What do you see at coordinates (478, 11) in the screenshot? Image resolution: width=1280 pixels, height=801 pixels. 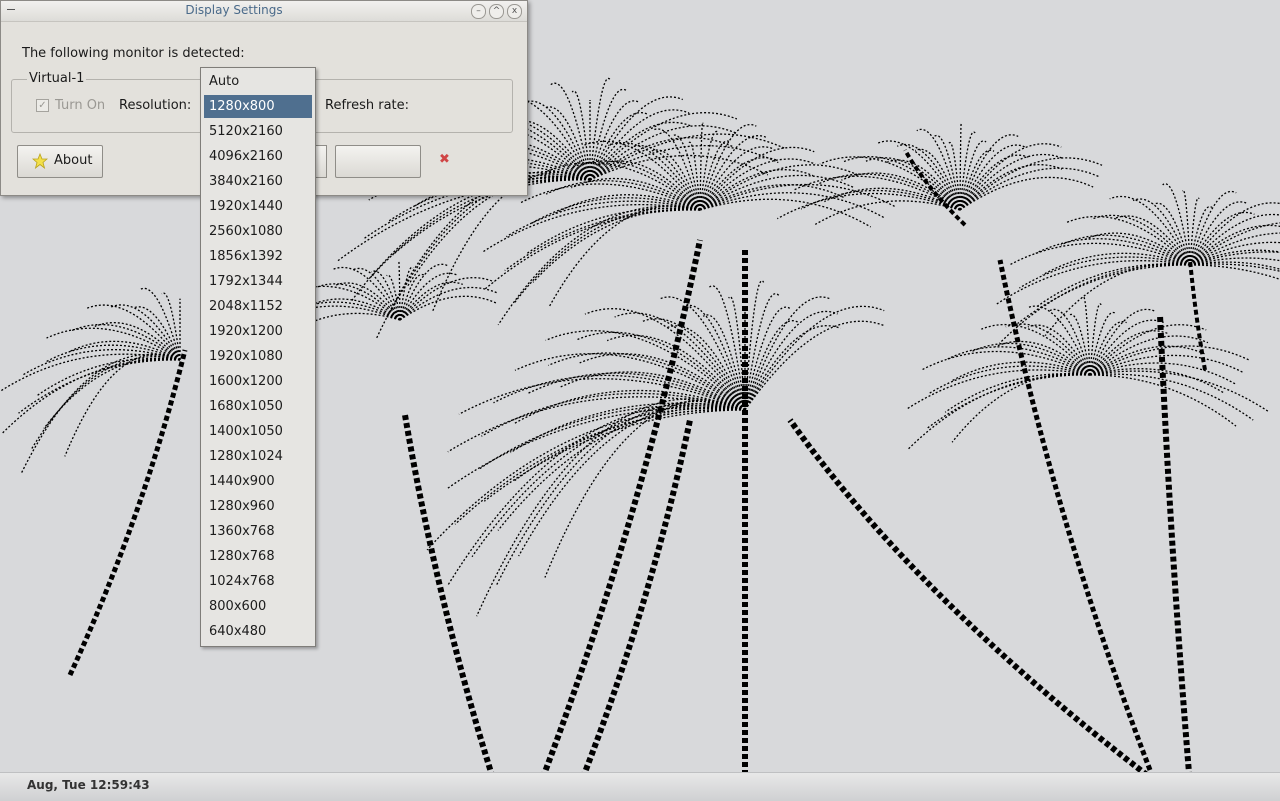 I see `minimize-icon: –` at bounding box center [478, 11].